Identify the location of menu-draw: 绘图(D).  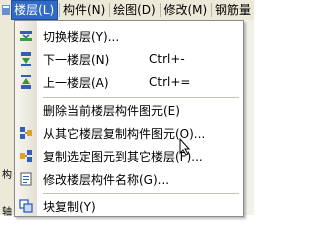
(135, 10).